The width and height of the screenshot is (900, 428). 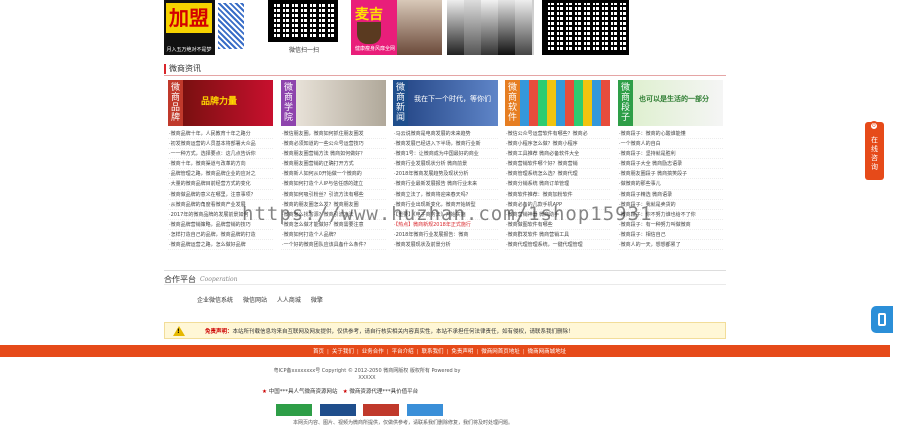 I want to click on news-item: ·微商小程序怎么做？微商小程序, so click(x=557, y=144).